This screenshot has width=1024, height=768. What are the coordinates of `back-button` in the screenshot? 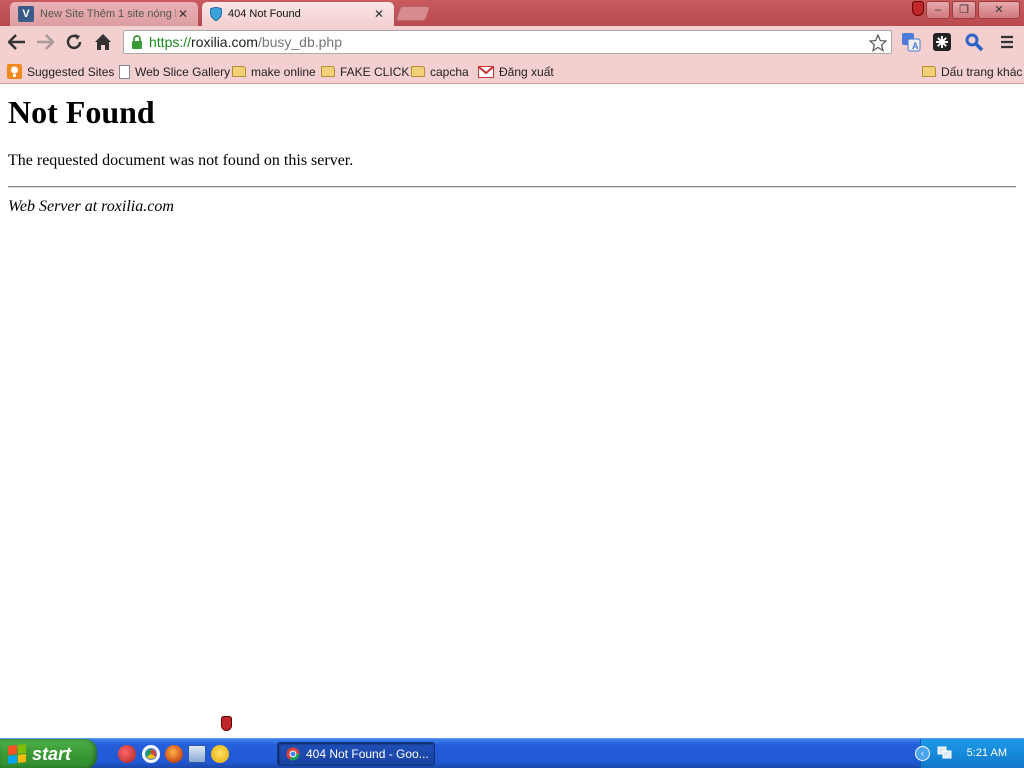 It's located at (17, 42).